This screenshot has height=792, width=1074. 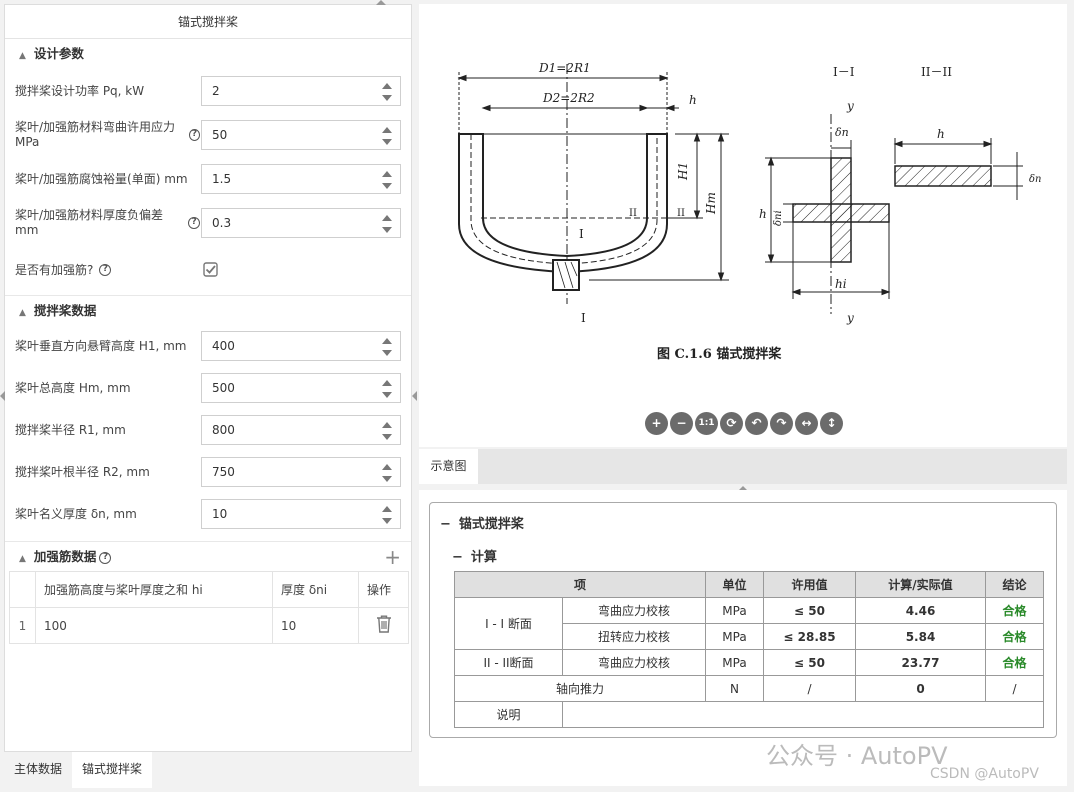 I want to click on field-corrosion: 桨叶/加强筋腐蚀裕量(单面) mm, so click(x=208, y=179).